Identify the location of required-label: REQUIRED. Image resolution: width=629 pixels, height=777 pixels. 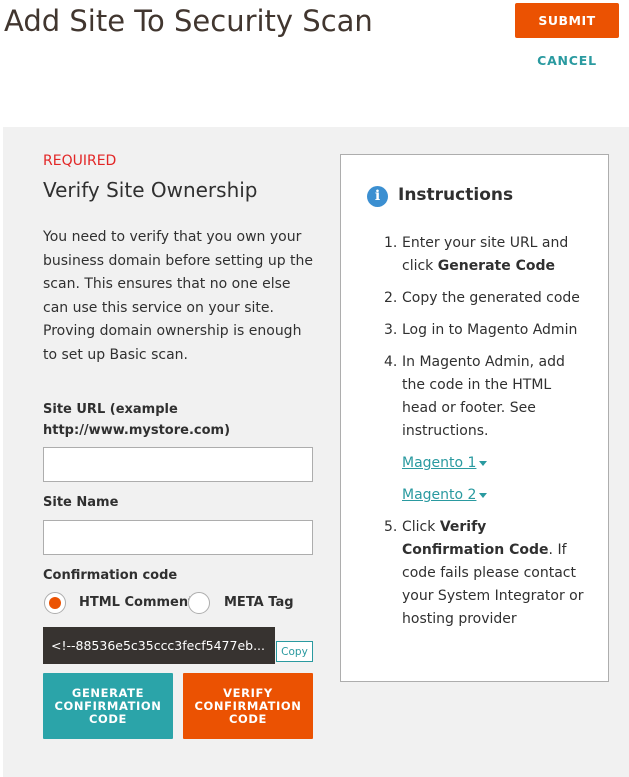
(80, 161).